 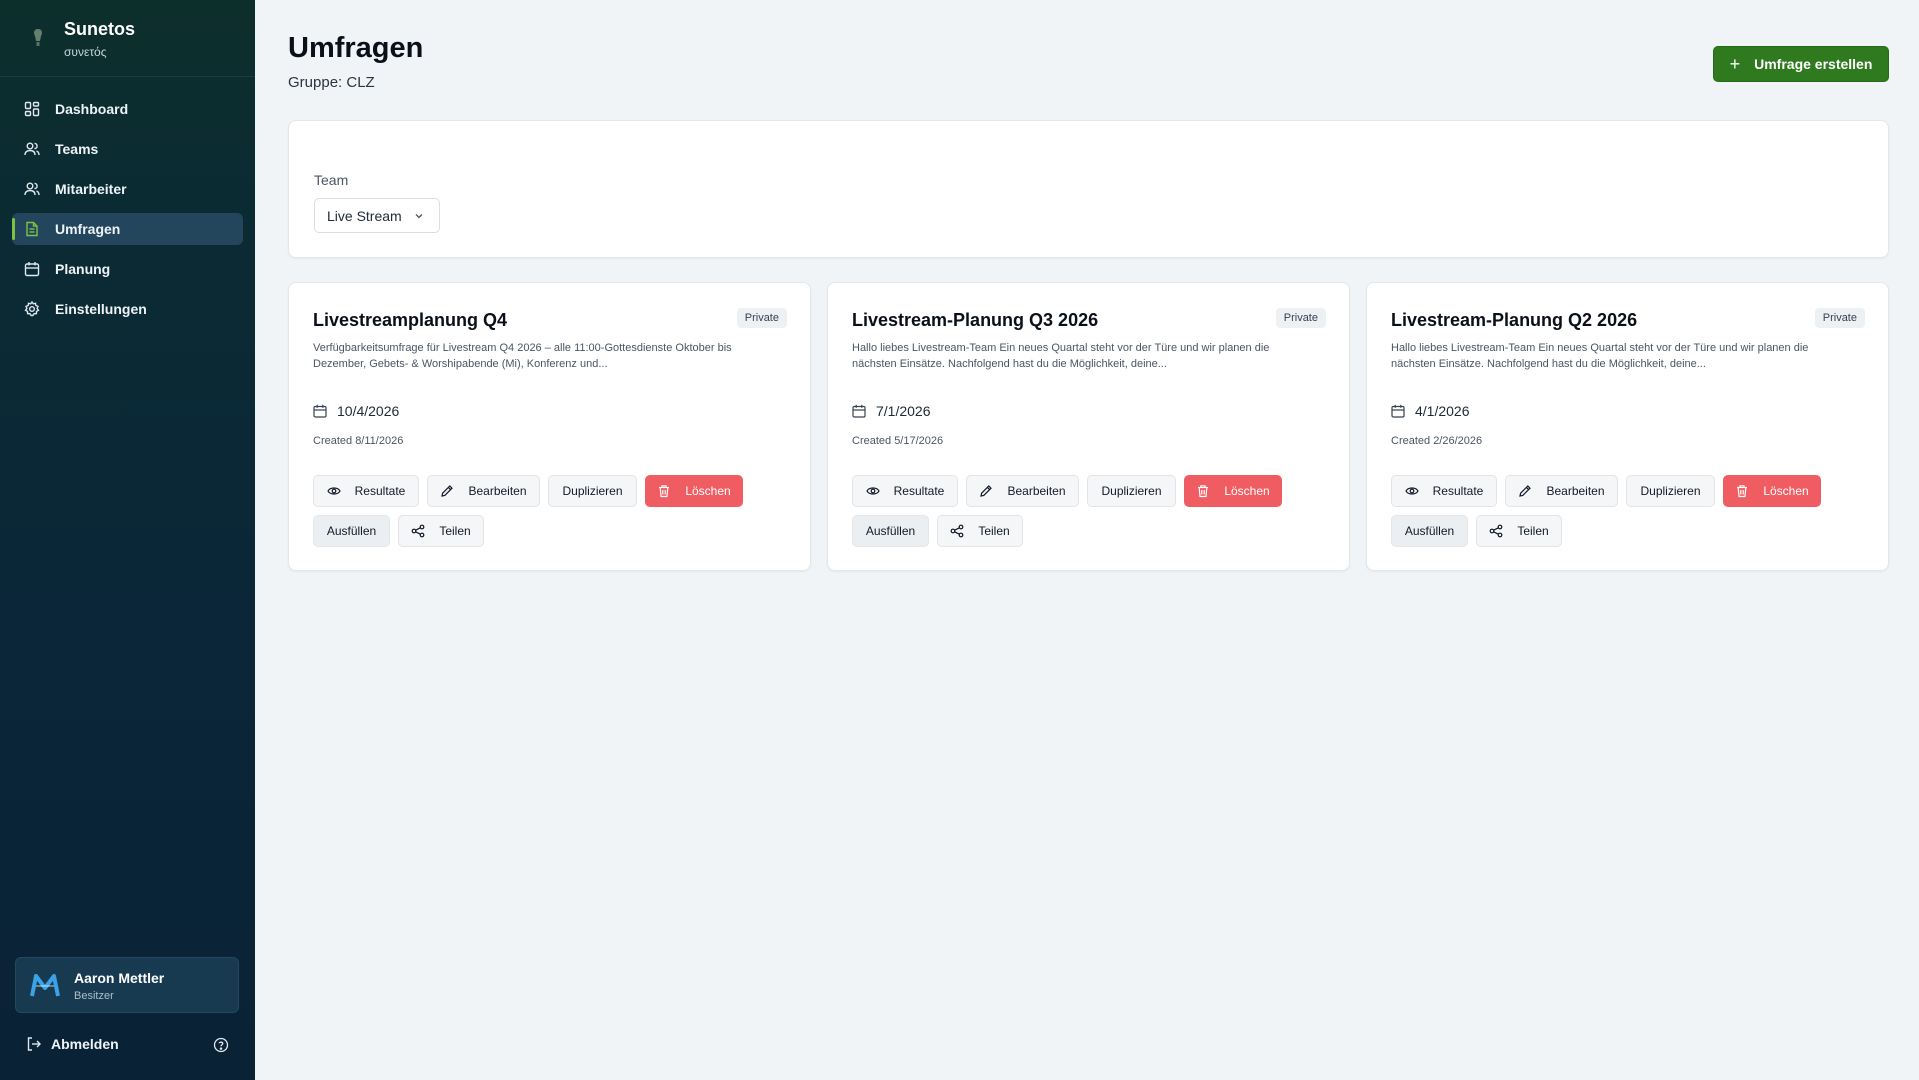 What do you see at coordinates (358, 441) in the screenshot?
I see `survey-created: Created 8/11/2026` at bounding box center [358, 441].